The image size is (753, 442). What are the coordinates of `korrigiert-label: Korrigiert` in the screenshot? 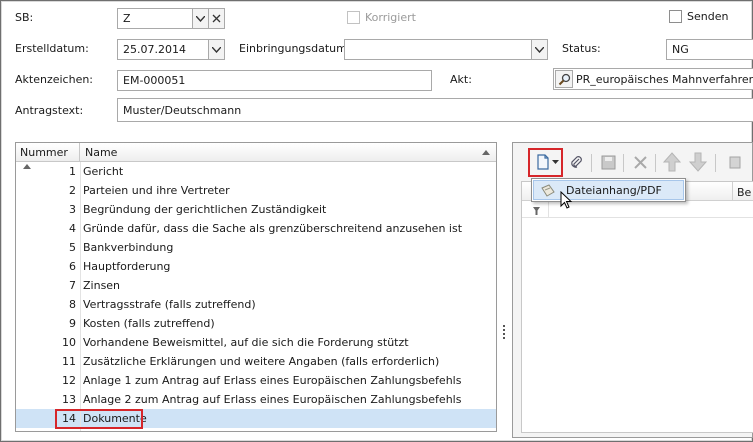 It's located at (390, 17).